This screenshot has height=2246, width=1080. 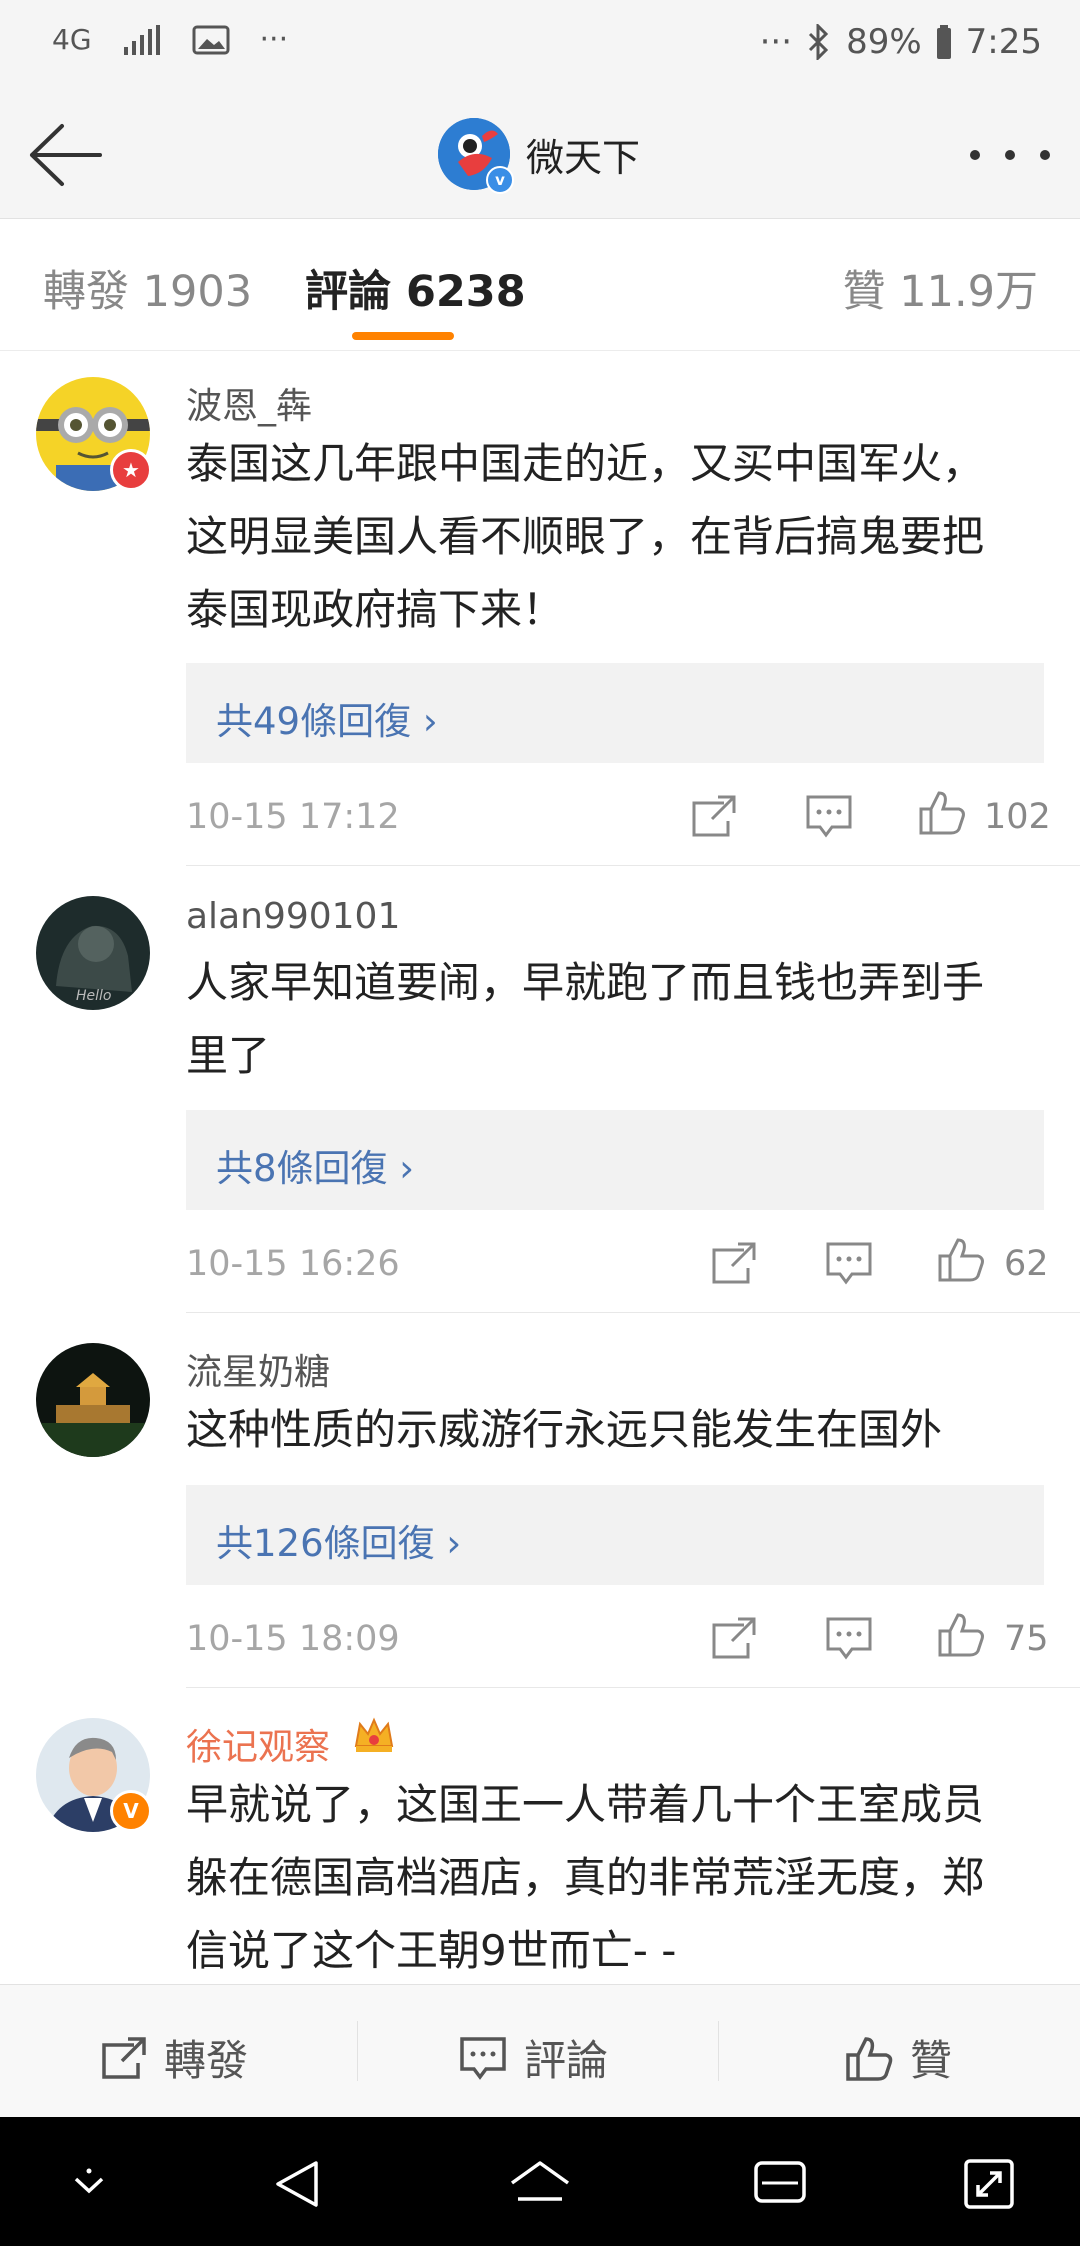 I want to click on crown-badge-icon, so click(x=374, y=1734).